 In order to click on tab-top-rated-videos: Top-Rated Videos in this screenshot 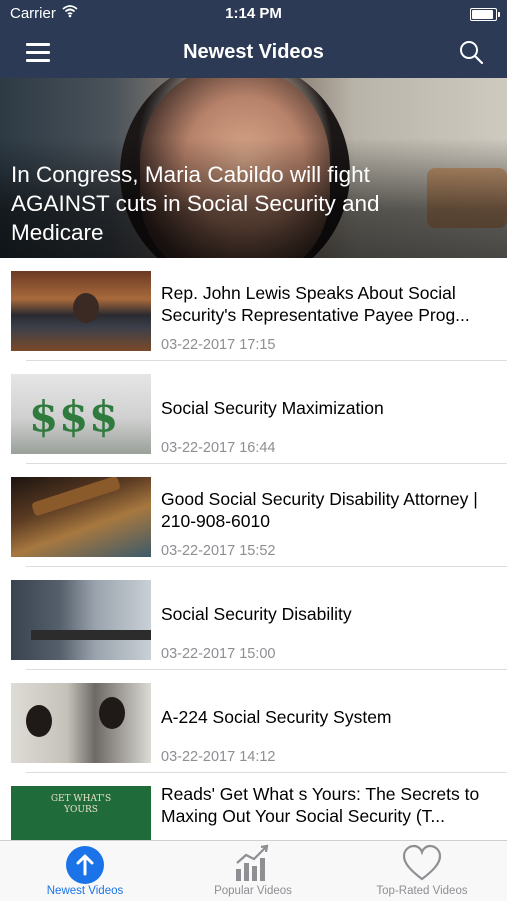, I will do `click(422, 871)`.